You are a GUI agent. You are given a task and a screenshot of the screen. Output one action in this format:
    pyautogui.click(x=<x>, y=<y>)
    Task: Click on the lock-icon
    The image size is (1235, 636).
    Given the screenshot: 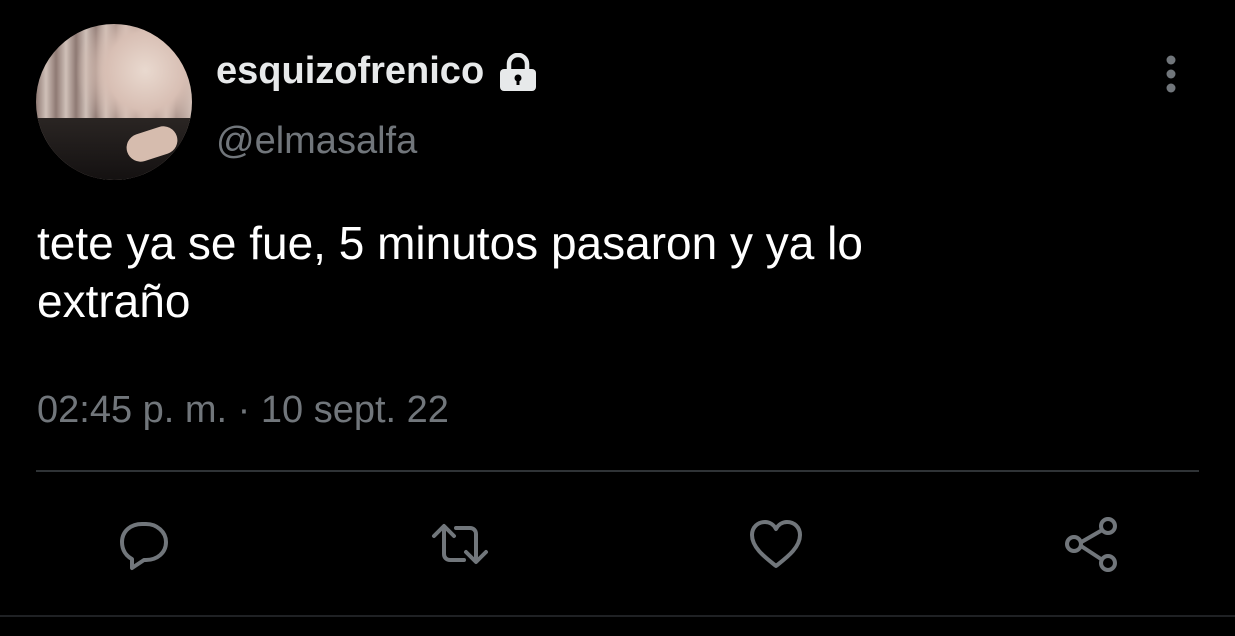 What is the action you would take?
    pyautogui.click(x=518, y=71)
    